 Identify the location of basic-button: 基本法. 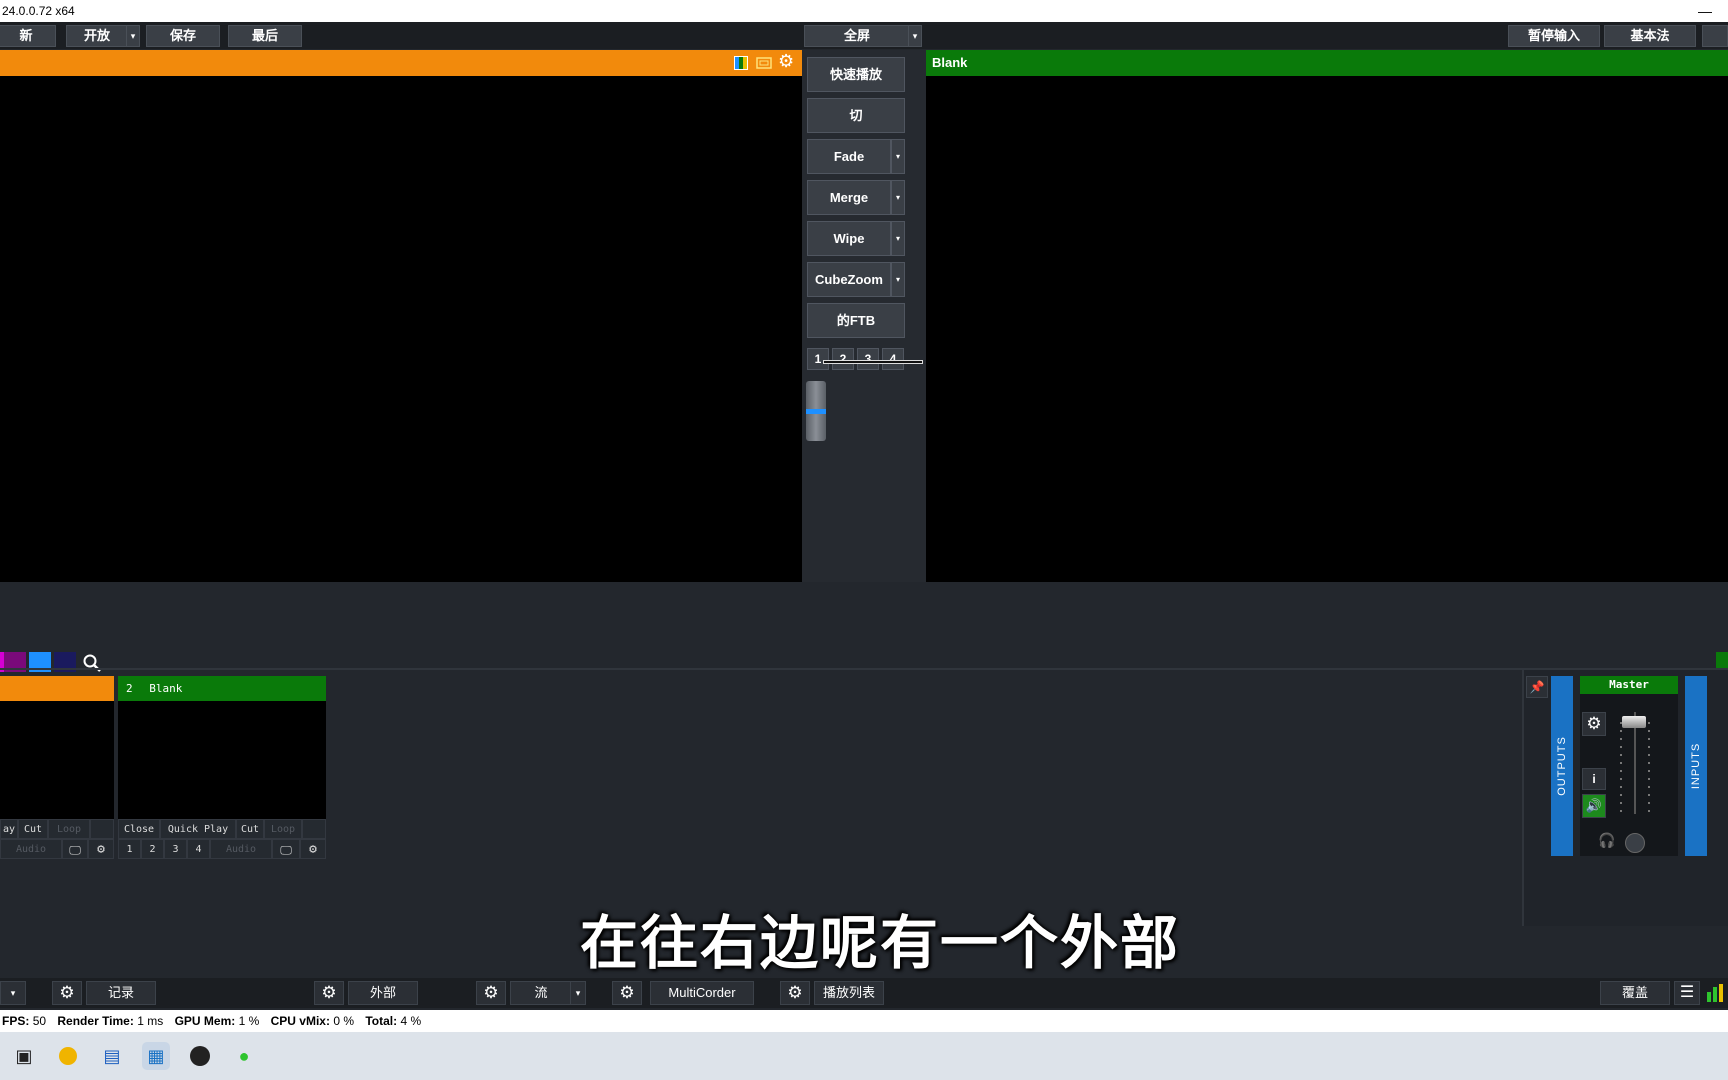
(1650, 36).